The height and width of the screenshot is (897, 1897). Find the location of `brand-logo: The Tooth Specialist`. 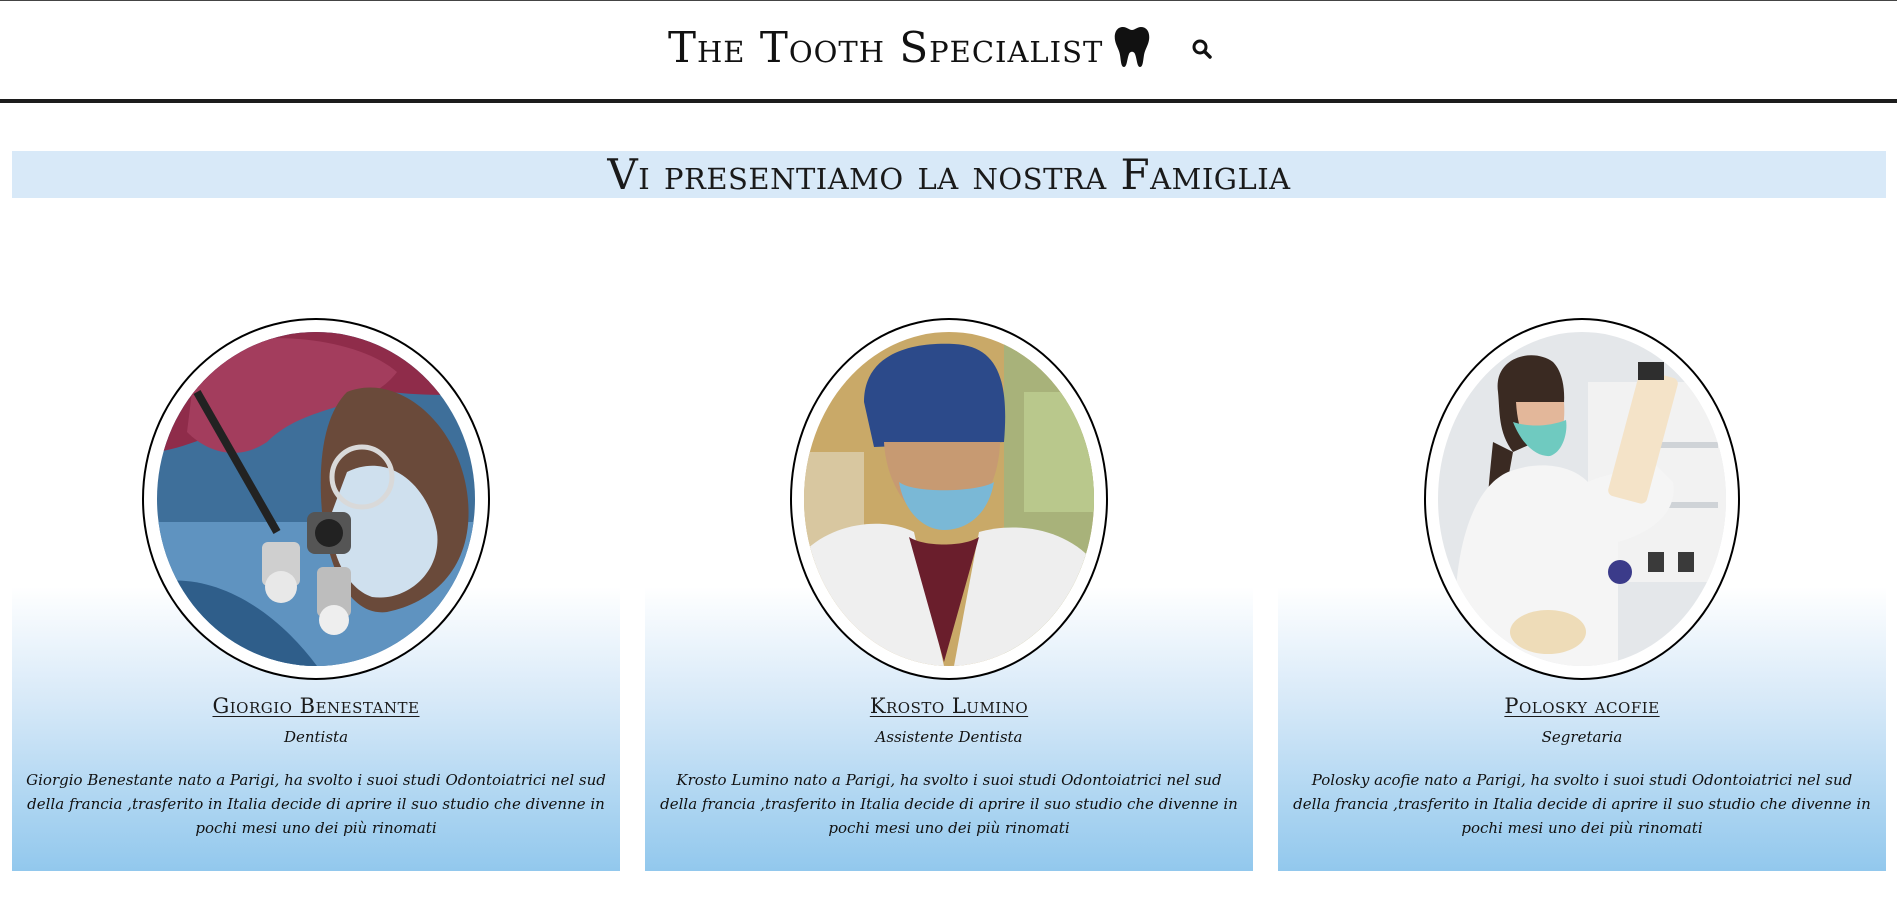

brand-logo: The Tooth Specialist is located at coordinates (909, 47).